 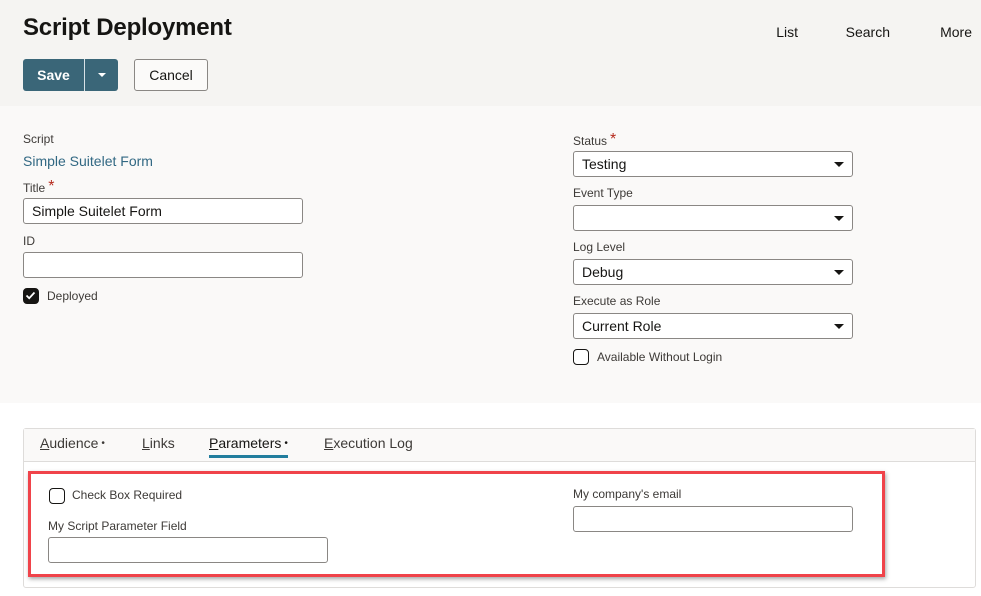 I want to click on save-button-group: Save, so click(x=70, y=75).